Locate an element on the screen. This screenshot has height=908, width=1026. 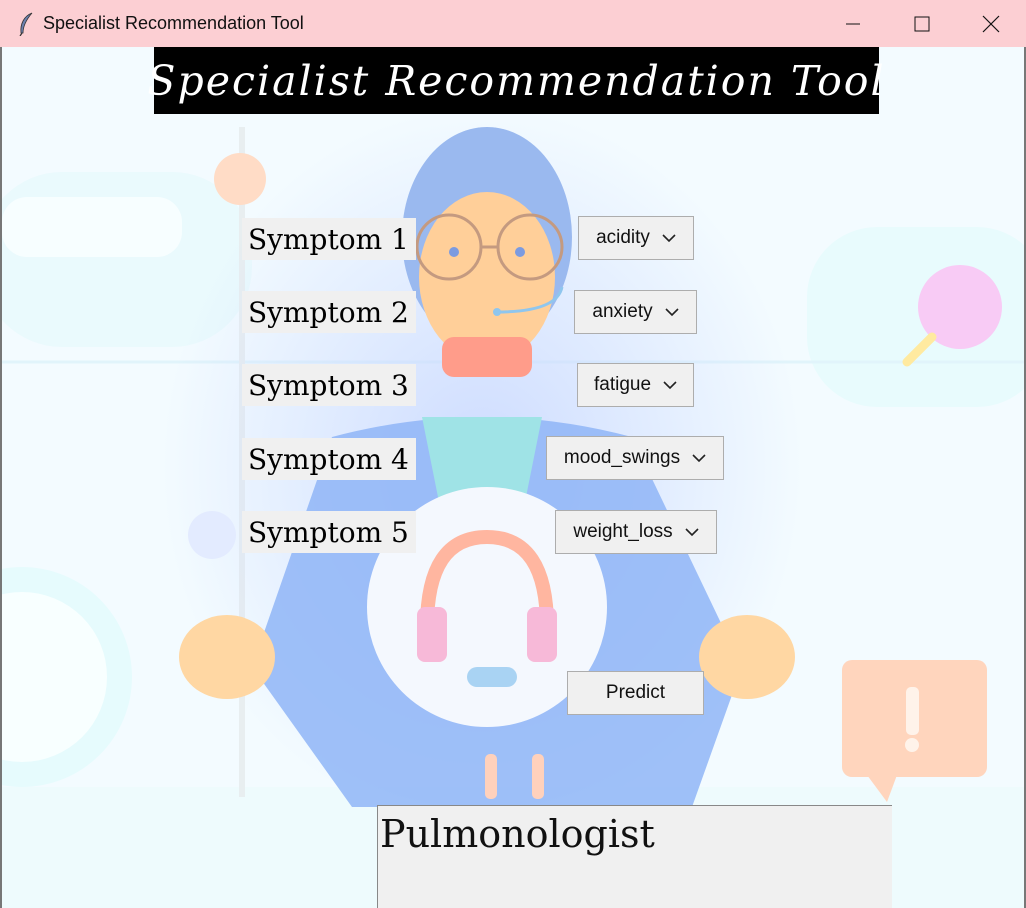
symptom-2-select: anxiety is located at coordinates (635, 312).